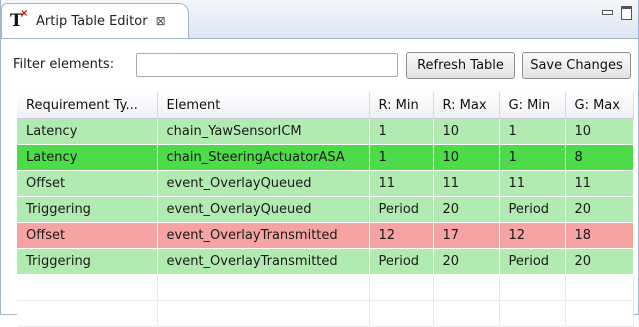 The height and width of the screenshot is (327, 639). I want to click on window-controls, so click(617, 13).